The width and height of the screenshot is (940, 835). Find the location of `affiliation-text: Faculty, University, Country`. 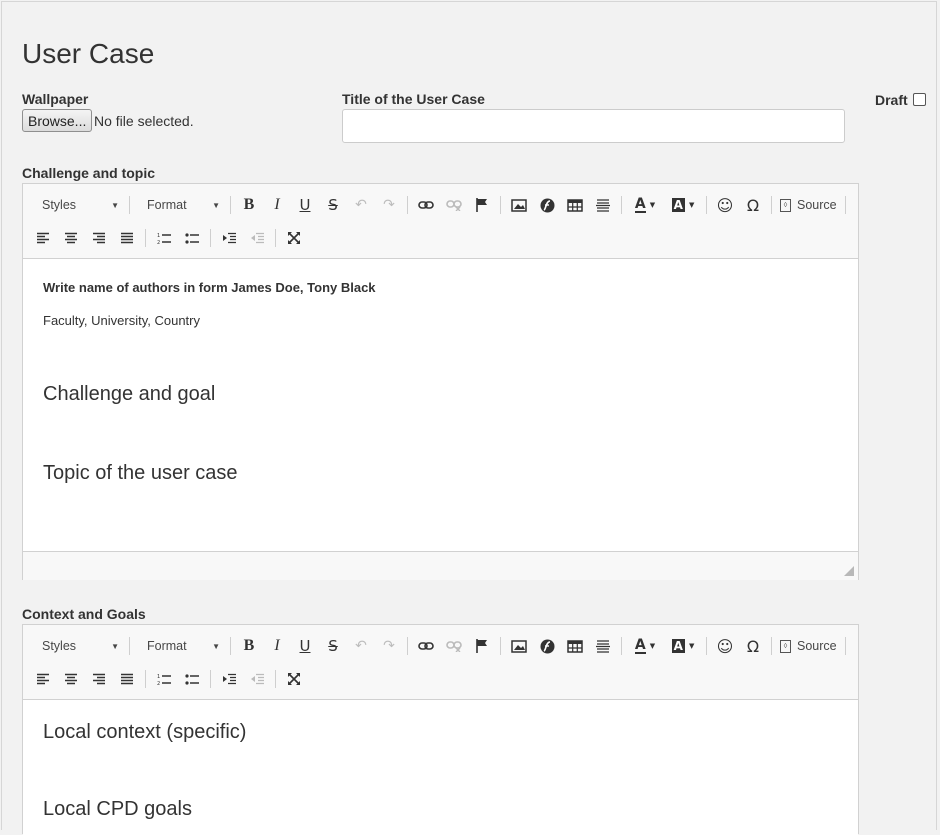

affiliation-text: Faculty, University, Country is located at coordinates (122, 320).